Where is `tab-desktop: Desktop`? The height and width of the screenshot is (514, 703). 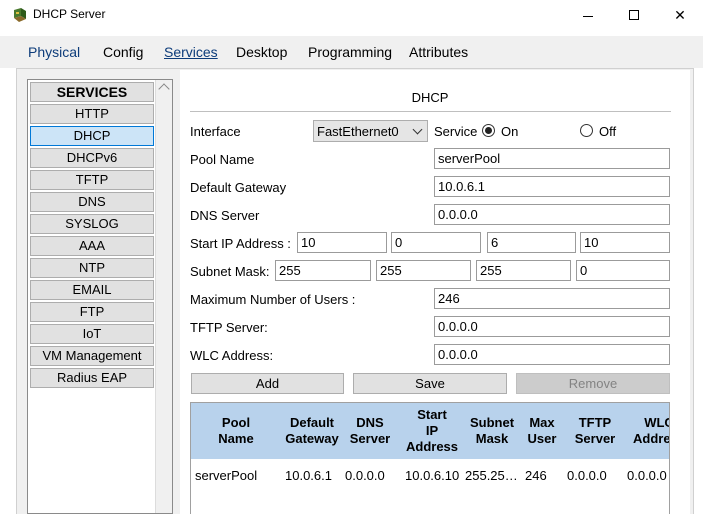
tab-desktop: Desktop is located at coordinates (261, 55).